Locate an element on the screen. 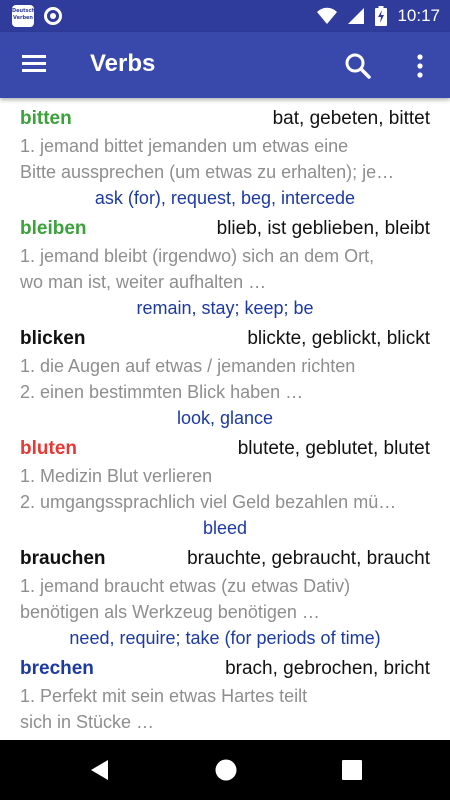 Image resolution: width=450 pixels, height=800 pixels. recents-square-icon is located at coordinates (352, 770).